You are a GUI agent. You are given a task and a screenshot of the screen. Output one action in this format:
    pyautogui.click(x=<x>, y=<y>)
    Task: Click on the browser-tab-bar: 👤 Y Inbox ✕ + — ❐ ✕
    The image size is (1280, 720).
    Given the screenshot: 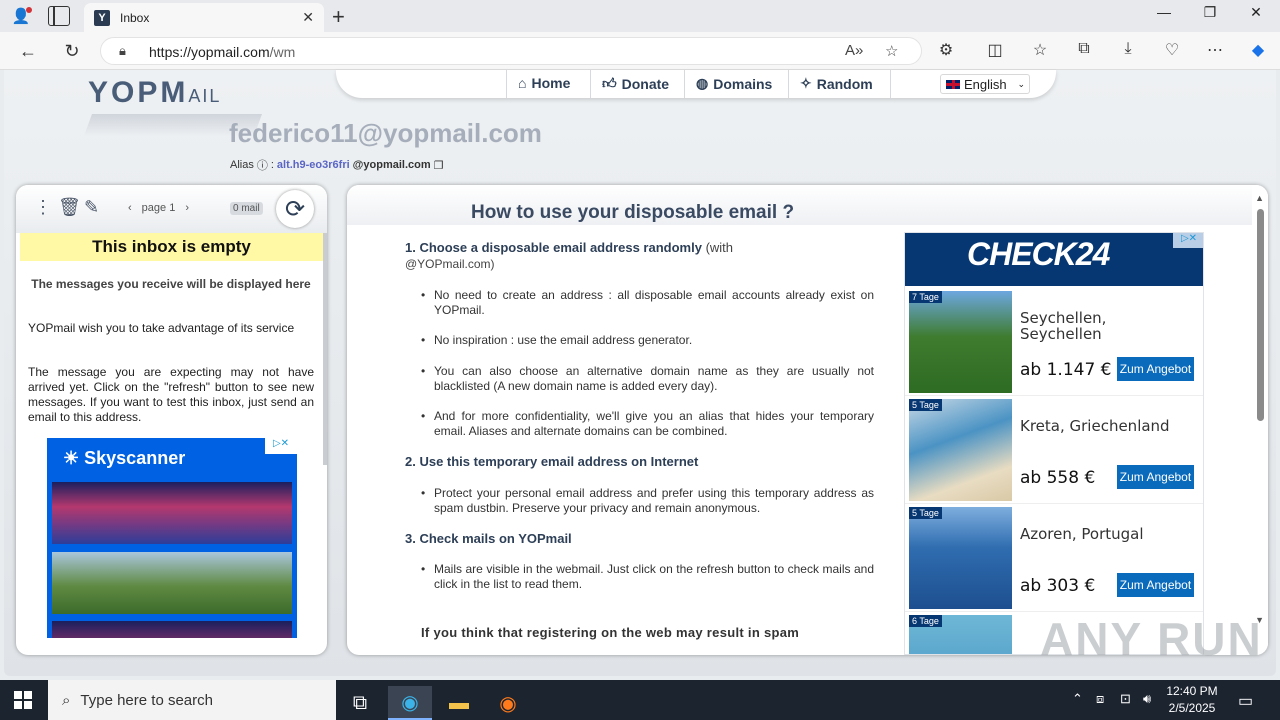 What is the action you would take?
    pyautogui.click(x=640, y=16)
    